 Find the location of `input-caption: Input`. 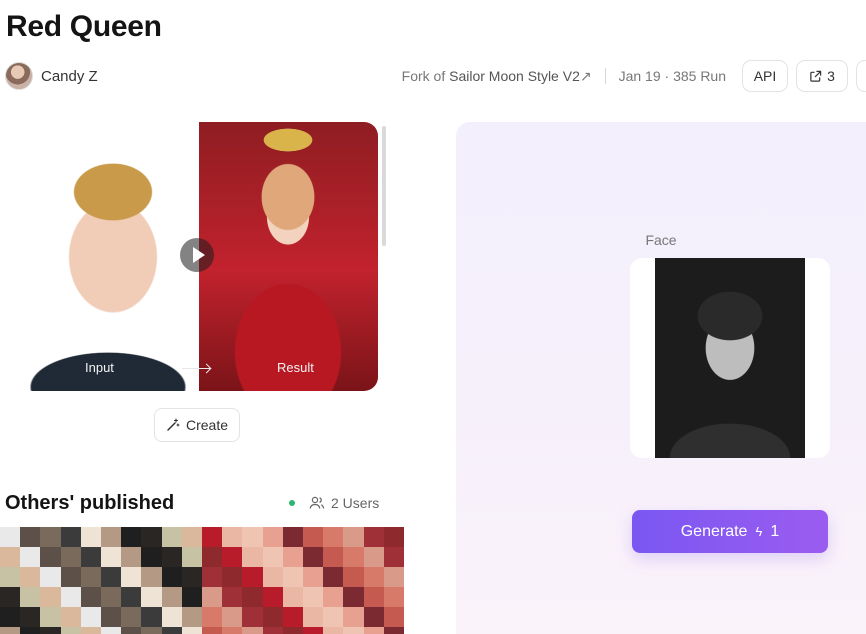

input-caption: Input is located at coordinates (99, 367).